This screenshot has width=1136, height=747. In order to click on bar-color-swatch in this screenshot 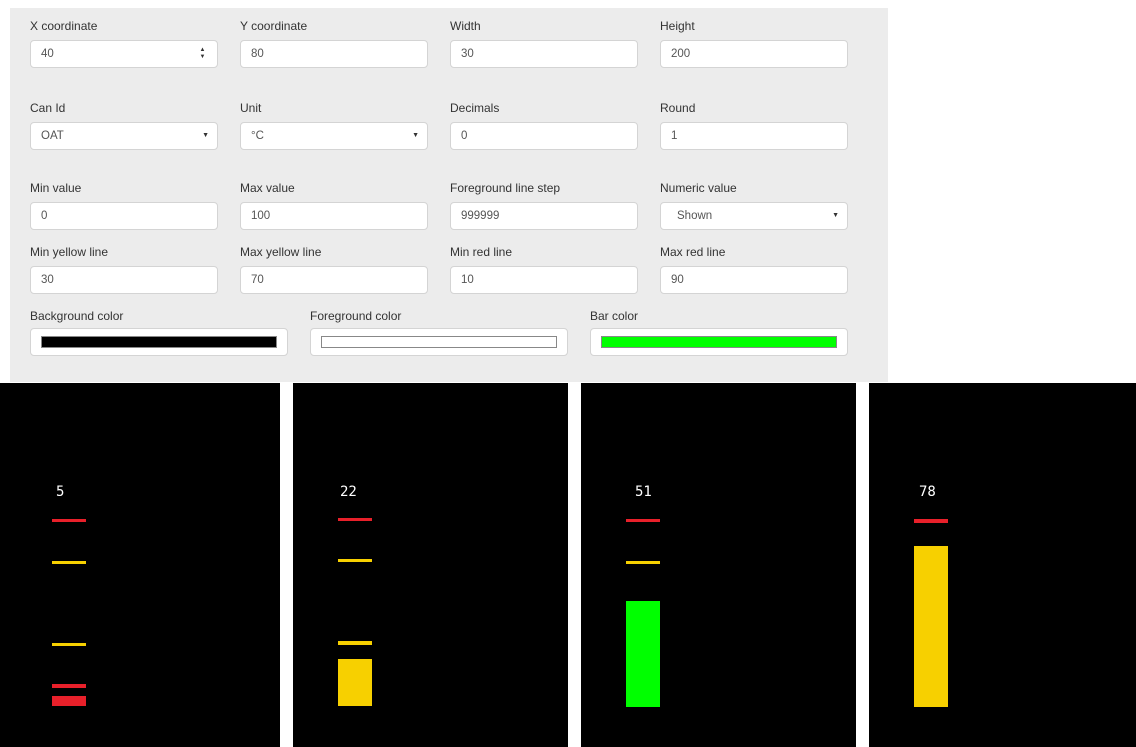, I will do `click(719, 342)`.